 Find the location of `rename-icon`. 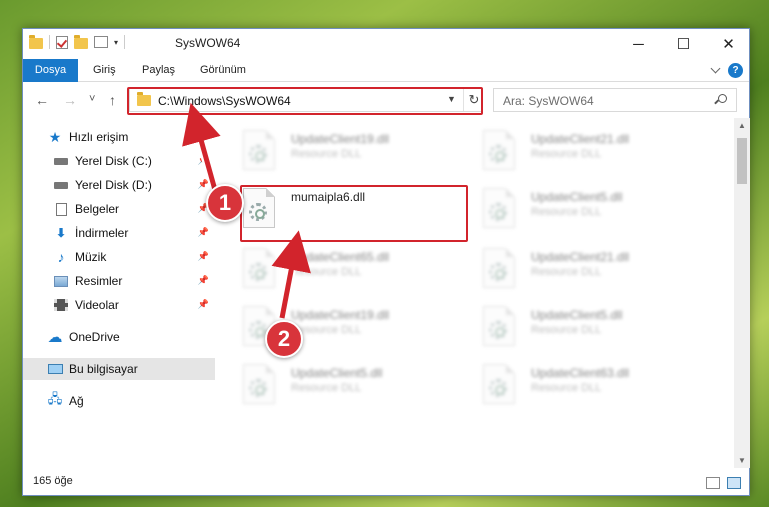

rename-icon is located at coordinates (101, 42).